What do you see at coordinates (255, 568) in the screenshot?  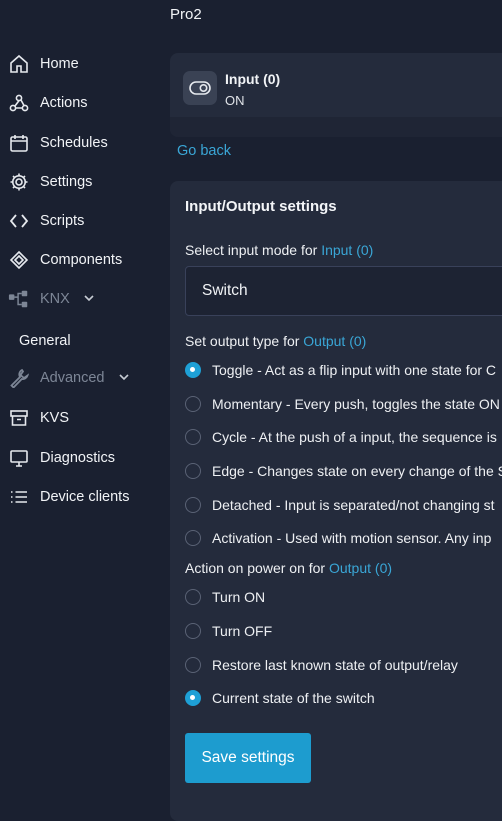 I see `power-on-label-text: Action on power on for` at bounding box center [255, 568].